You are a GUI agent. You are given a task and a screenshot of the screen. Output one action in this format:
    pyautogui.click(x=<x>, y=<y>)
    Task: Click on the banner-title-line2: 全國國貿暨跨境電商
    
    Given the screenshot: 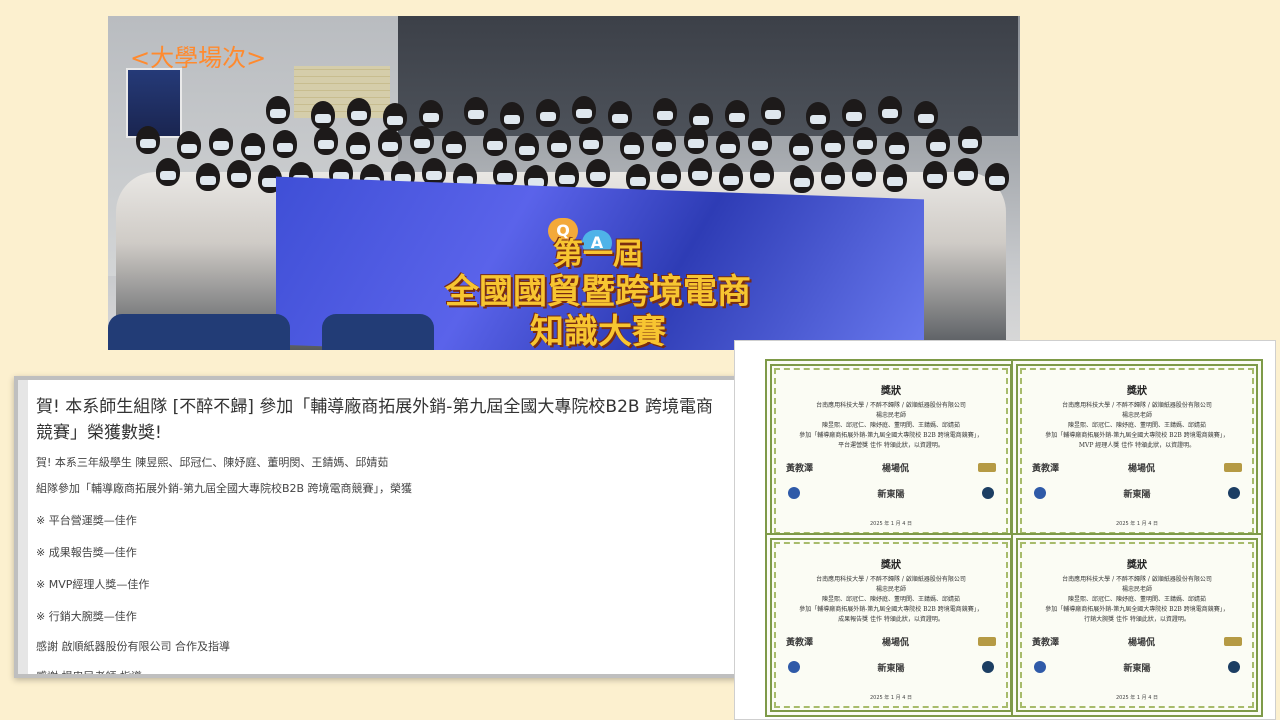 What is the action you would take?
    pyautogui.click(x=598, y=292)
    